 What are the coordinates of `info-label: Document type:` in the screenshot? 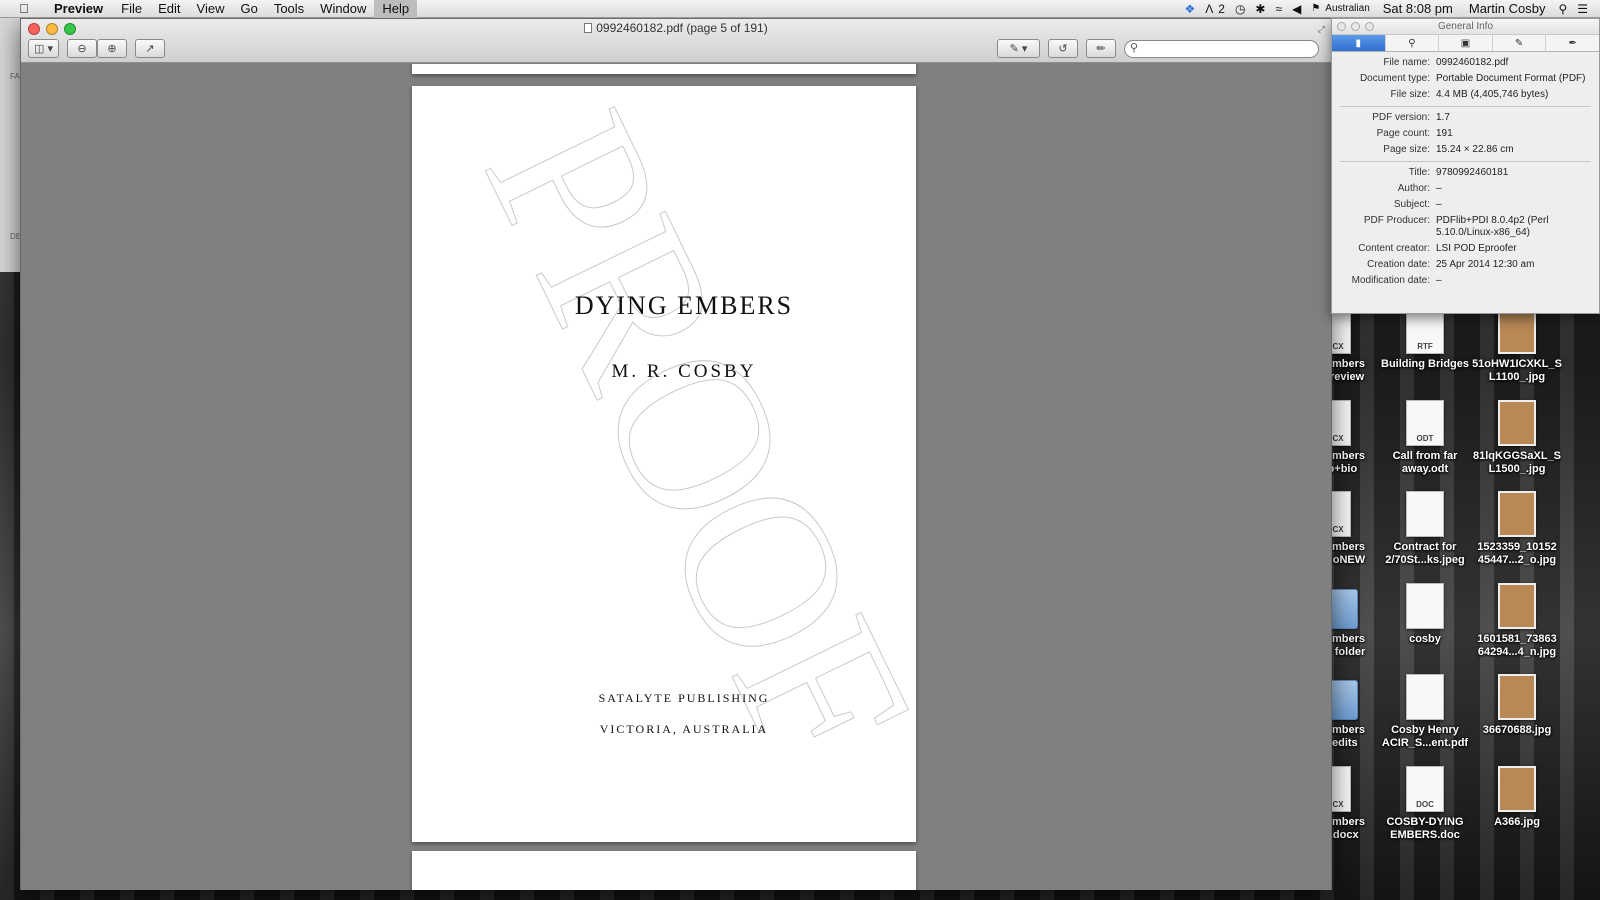 It's located at (1394, 78).